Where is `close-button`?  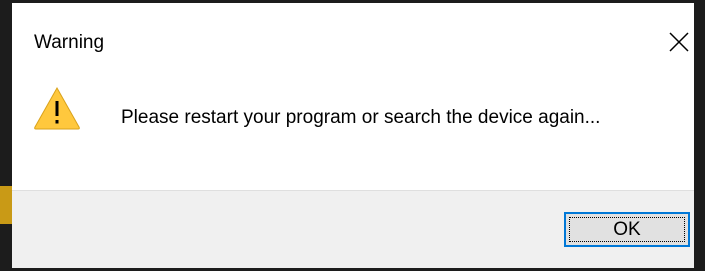
close-button is located at coordinates (679, 42).